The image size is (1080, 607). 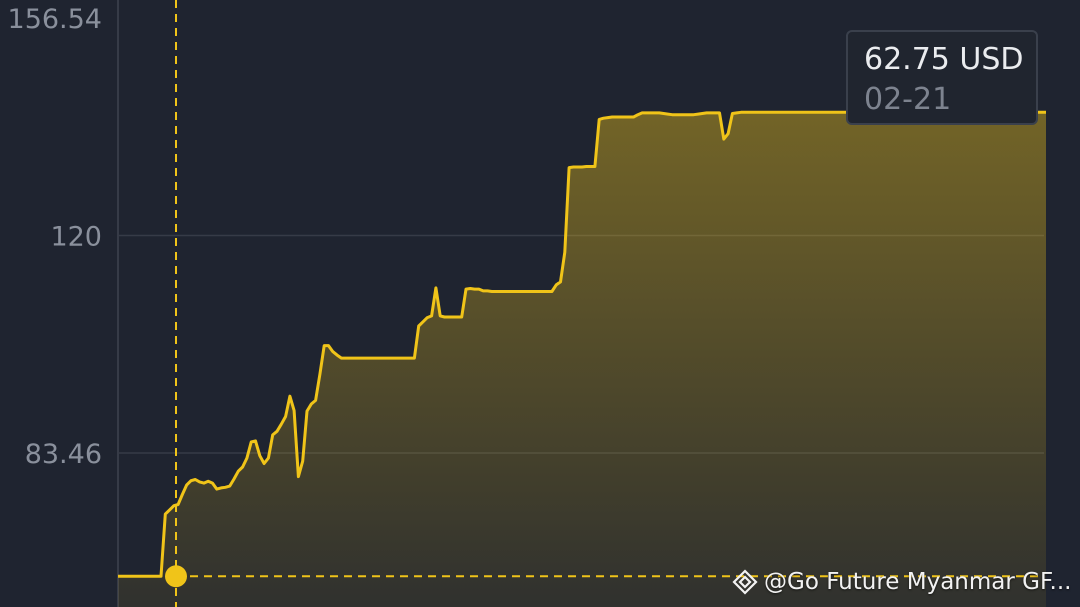 I want to click on binance-square-logo-icon, so click(x=745, y=582).